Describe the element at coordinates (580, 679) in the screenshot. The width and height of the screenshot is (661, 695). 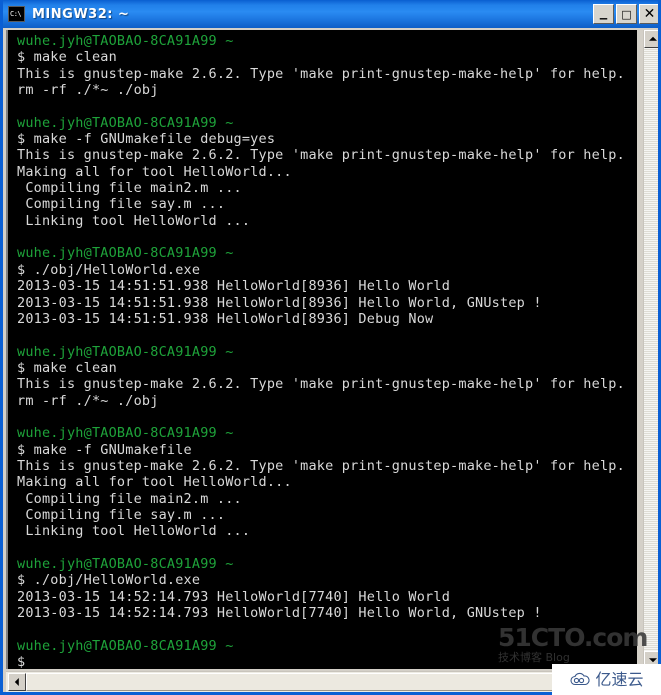
I see `cloud-icon` at that location.